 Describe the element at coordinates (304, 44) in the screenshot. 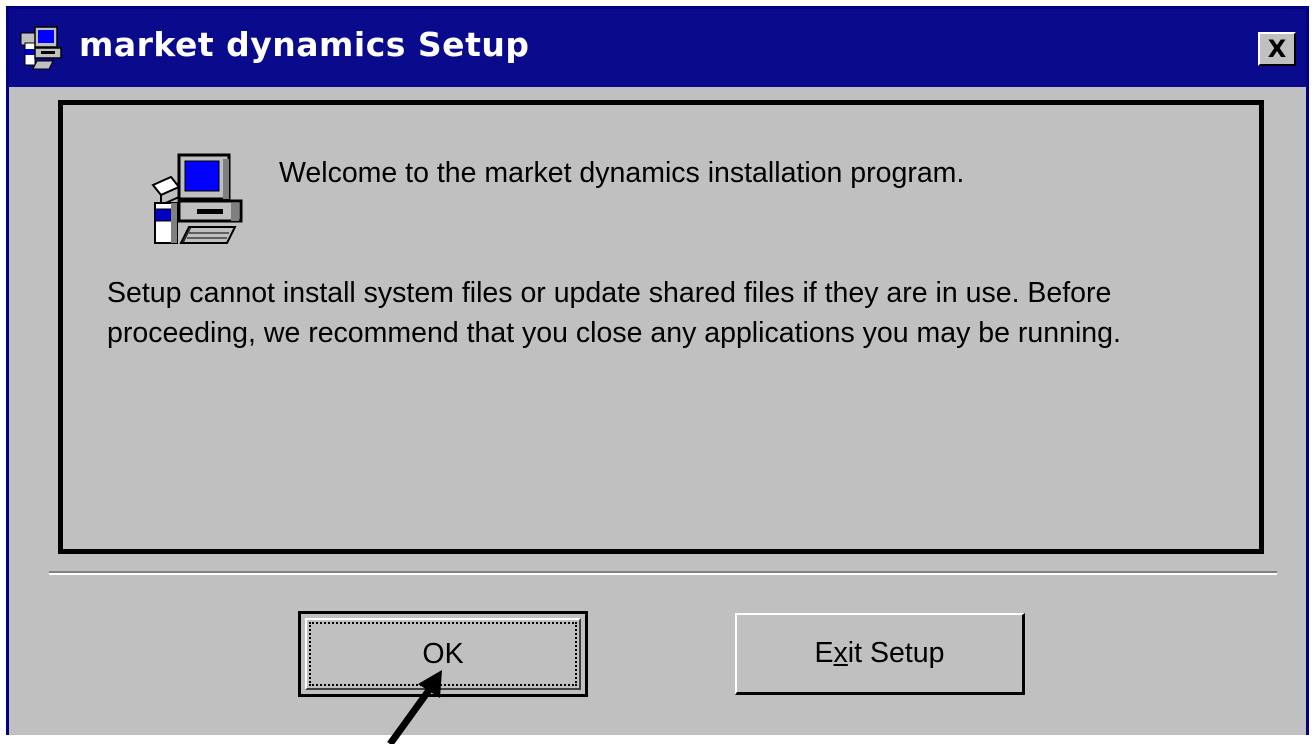

I see `window-title: market dynamics Setup` at that location.